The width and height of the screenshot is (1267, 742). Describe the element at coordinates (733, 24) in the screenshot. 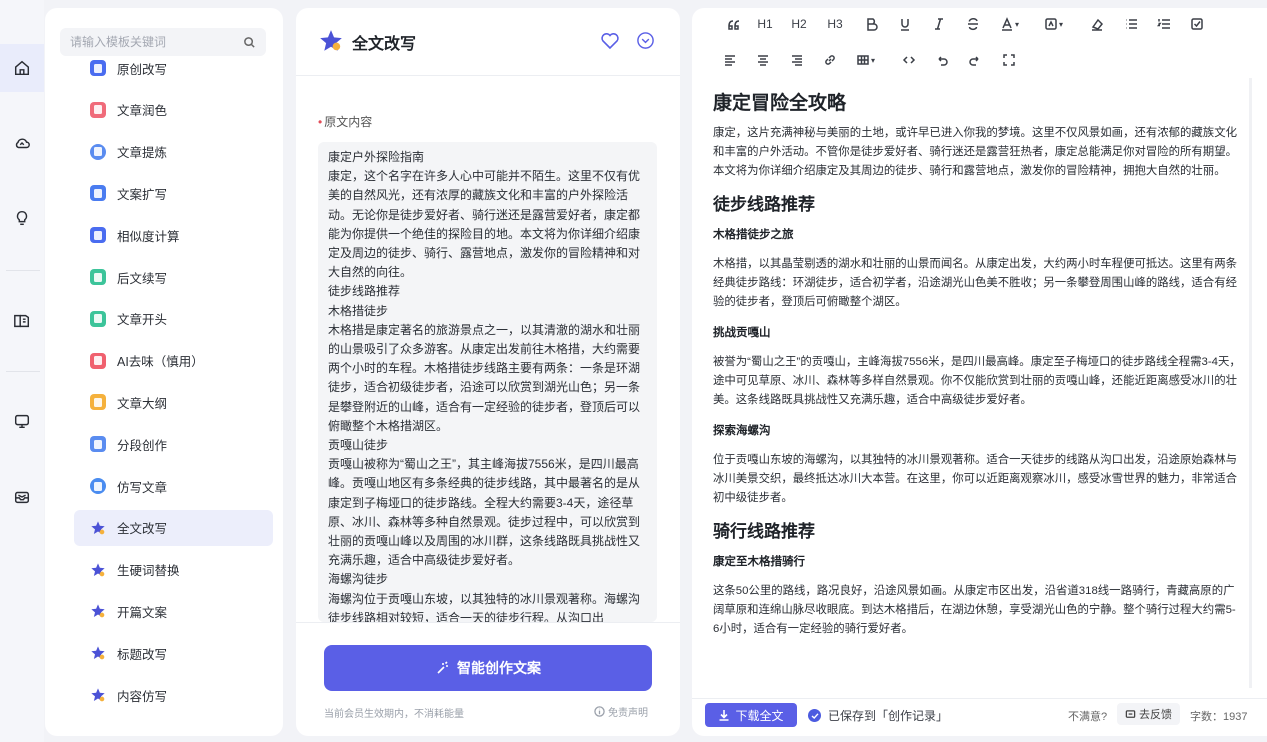

I see `quote-icon` at that location.